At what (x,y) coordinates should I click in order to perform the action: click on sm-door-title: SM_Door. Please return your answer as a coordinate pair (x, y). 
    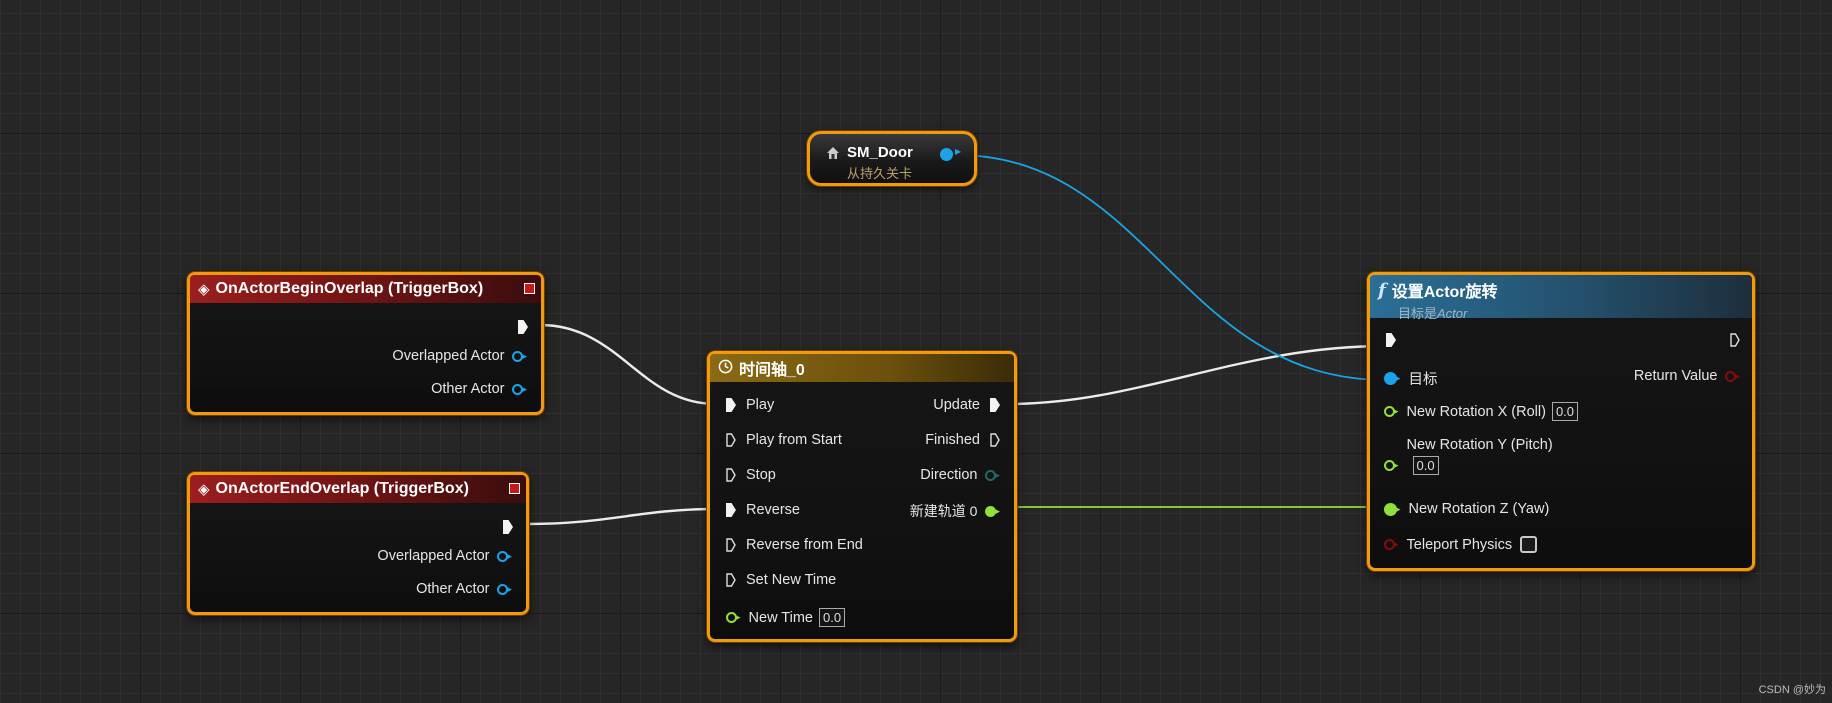
    Looking at the image, I should click on (880, 152).